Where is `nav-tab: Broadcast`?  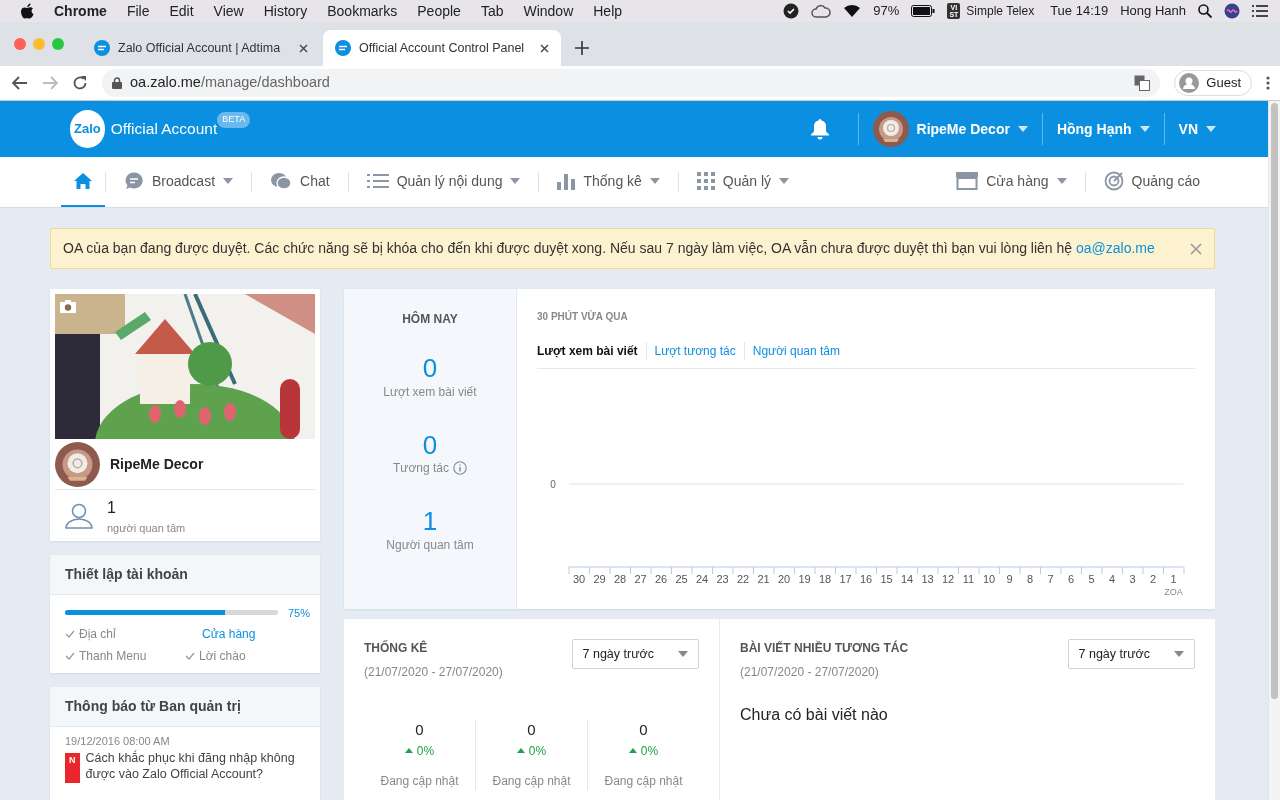
nav-tab: Broadcast is located at coordinates (179, 182).